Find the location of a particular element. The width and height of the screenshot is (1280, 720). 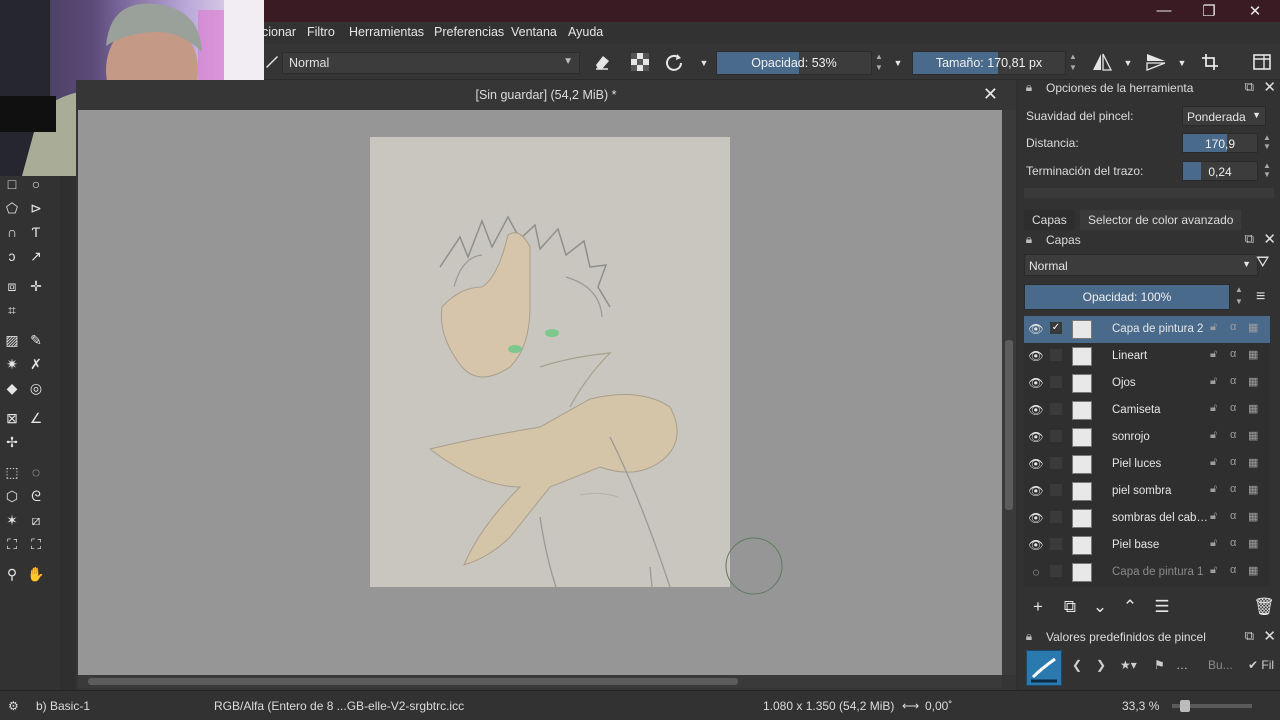

opacity-slider: Opacidad: 53% is located at coordinates (794, 63).